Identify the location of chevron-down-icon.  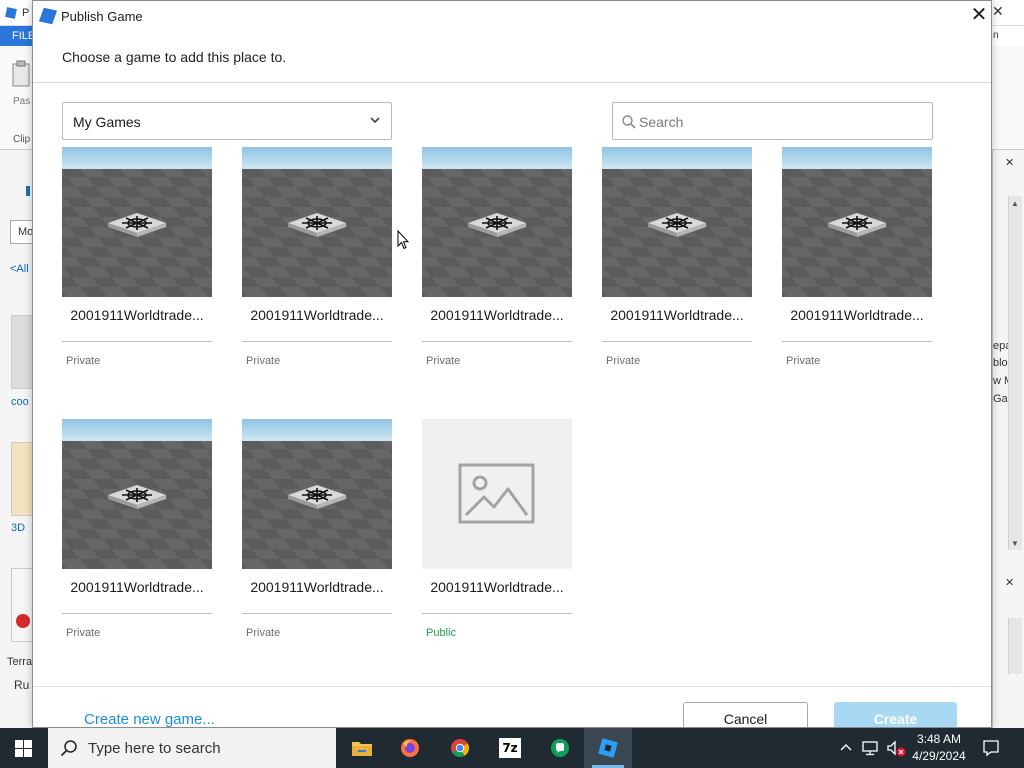
(375, 120).